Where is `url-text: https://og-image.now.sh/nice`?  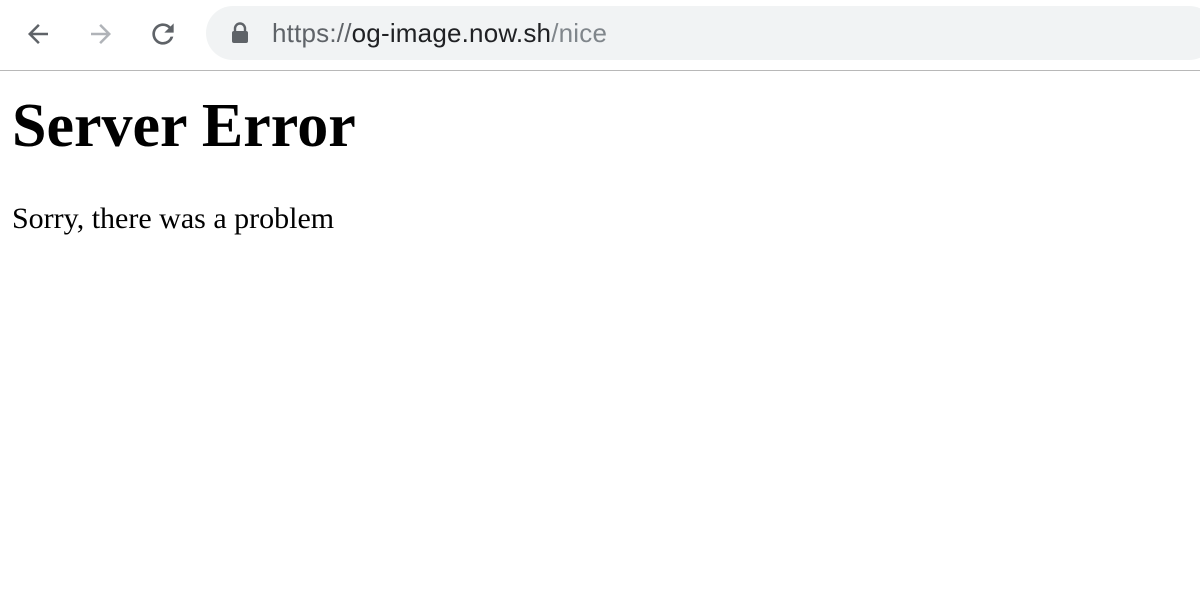 url-text: https://og-image.now.sh/nice is located at coordinates (439, 33).